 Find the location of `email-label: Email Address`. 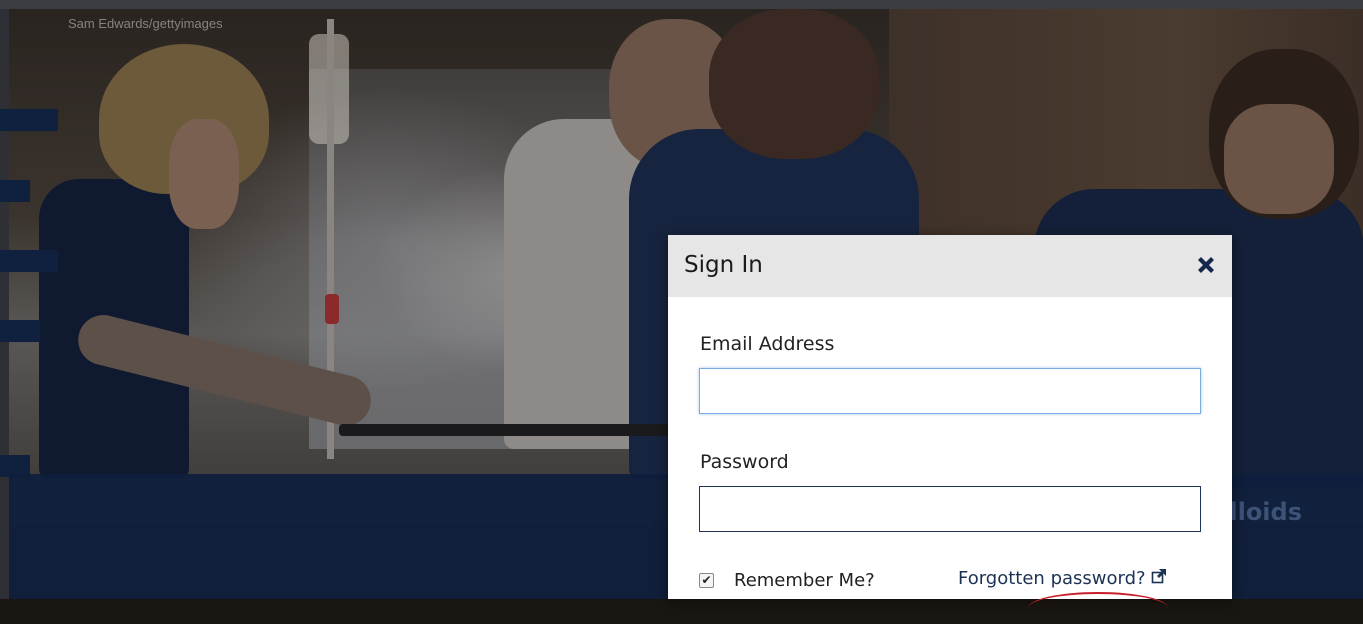

email-label: Email Address is located at coordinates (767, 344).